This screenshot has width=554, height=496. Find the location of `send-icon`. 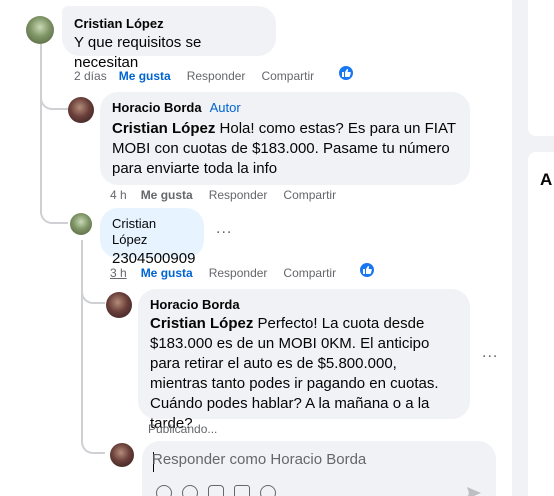

send-icon is located at coordinates (474, 490).